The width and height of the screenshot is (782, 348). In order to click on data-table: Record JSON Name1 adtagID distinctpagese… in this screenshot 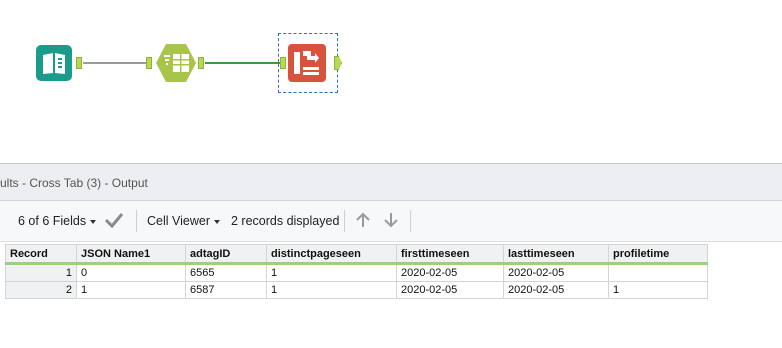, I will do `click(356, 271)`.